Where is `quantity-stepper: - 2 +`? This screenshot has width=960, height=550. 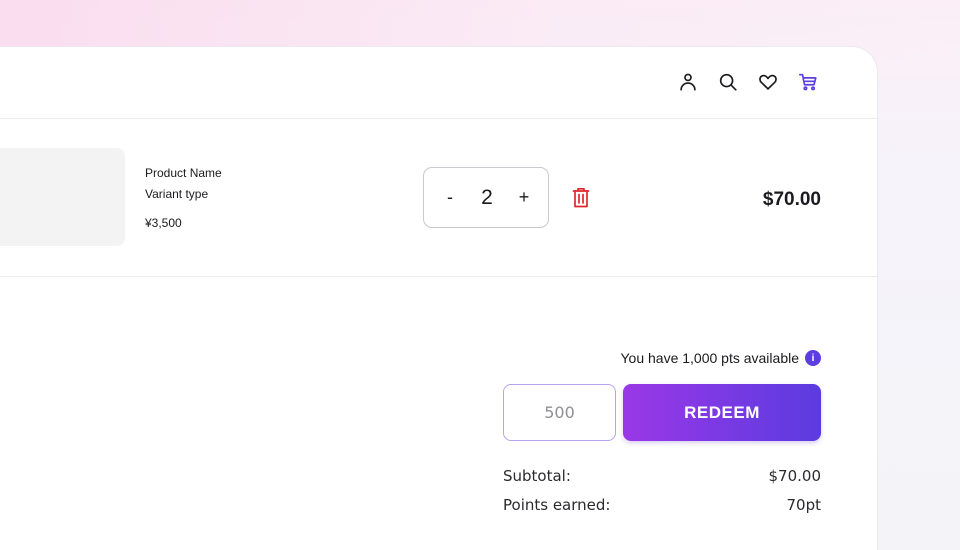 quantity-stepper: - 2 + is located at coordinates (486, 197).